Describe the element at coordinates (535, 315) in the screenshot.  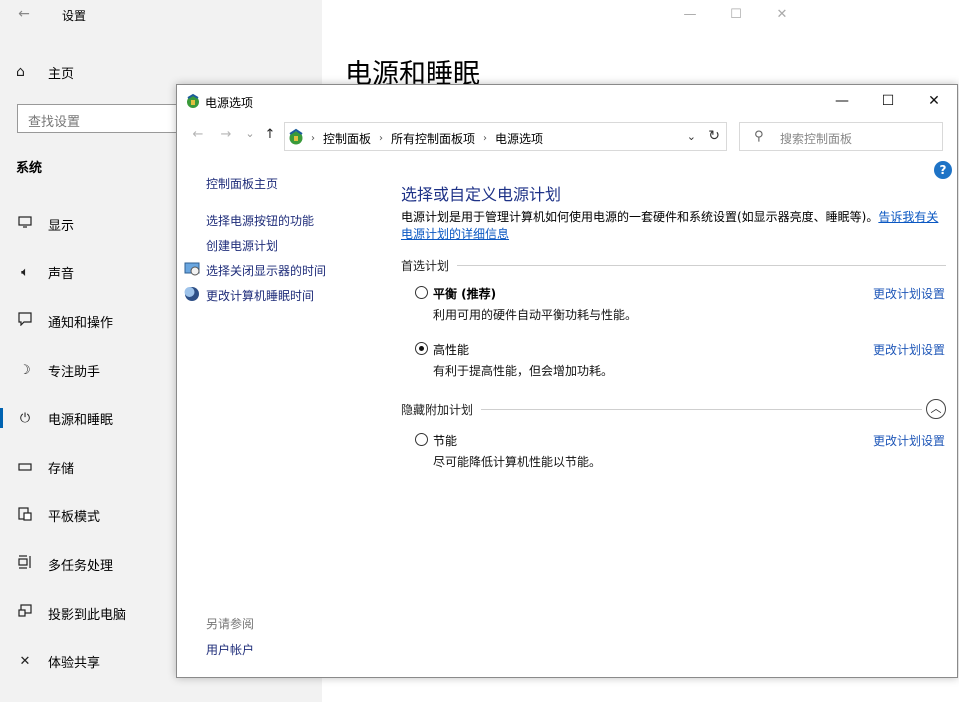
I see `plan-description: 利用可用的硬件自动平衡功耗与性能。` at that location.